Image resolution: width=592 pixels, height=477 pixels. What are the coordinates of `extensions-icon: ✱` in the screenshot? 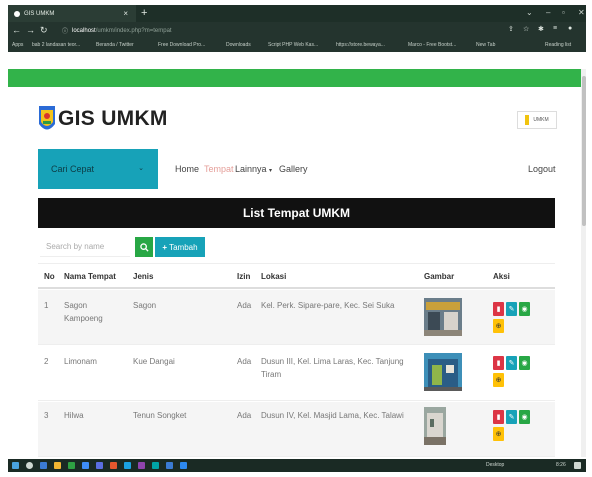 It's located at (541, 29).